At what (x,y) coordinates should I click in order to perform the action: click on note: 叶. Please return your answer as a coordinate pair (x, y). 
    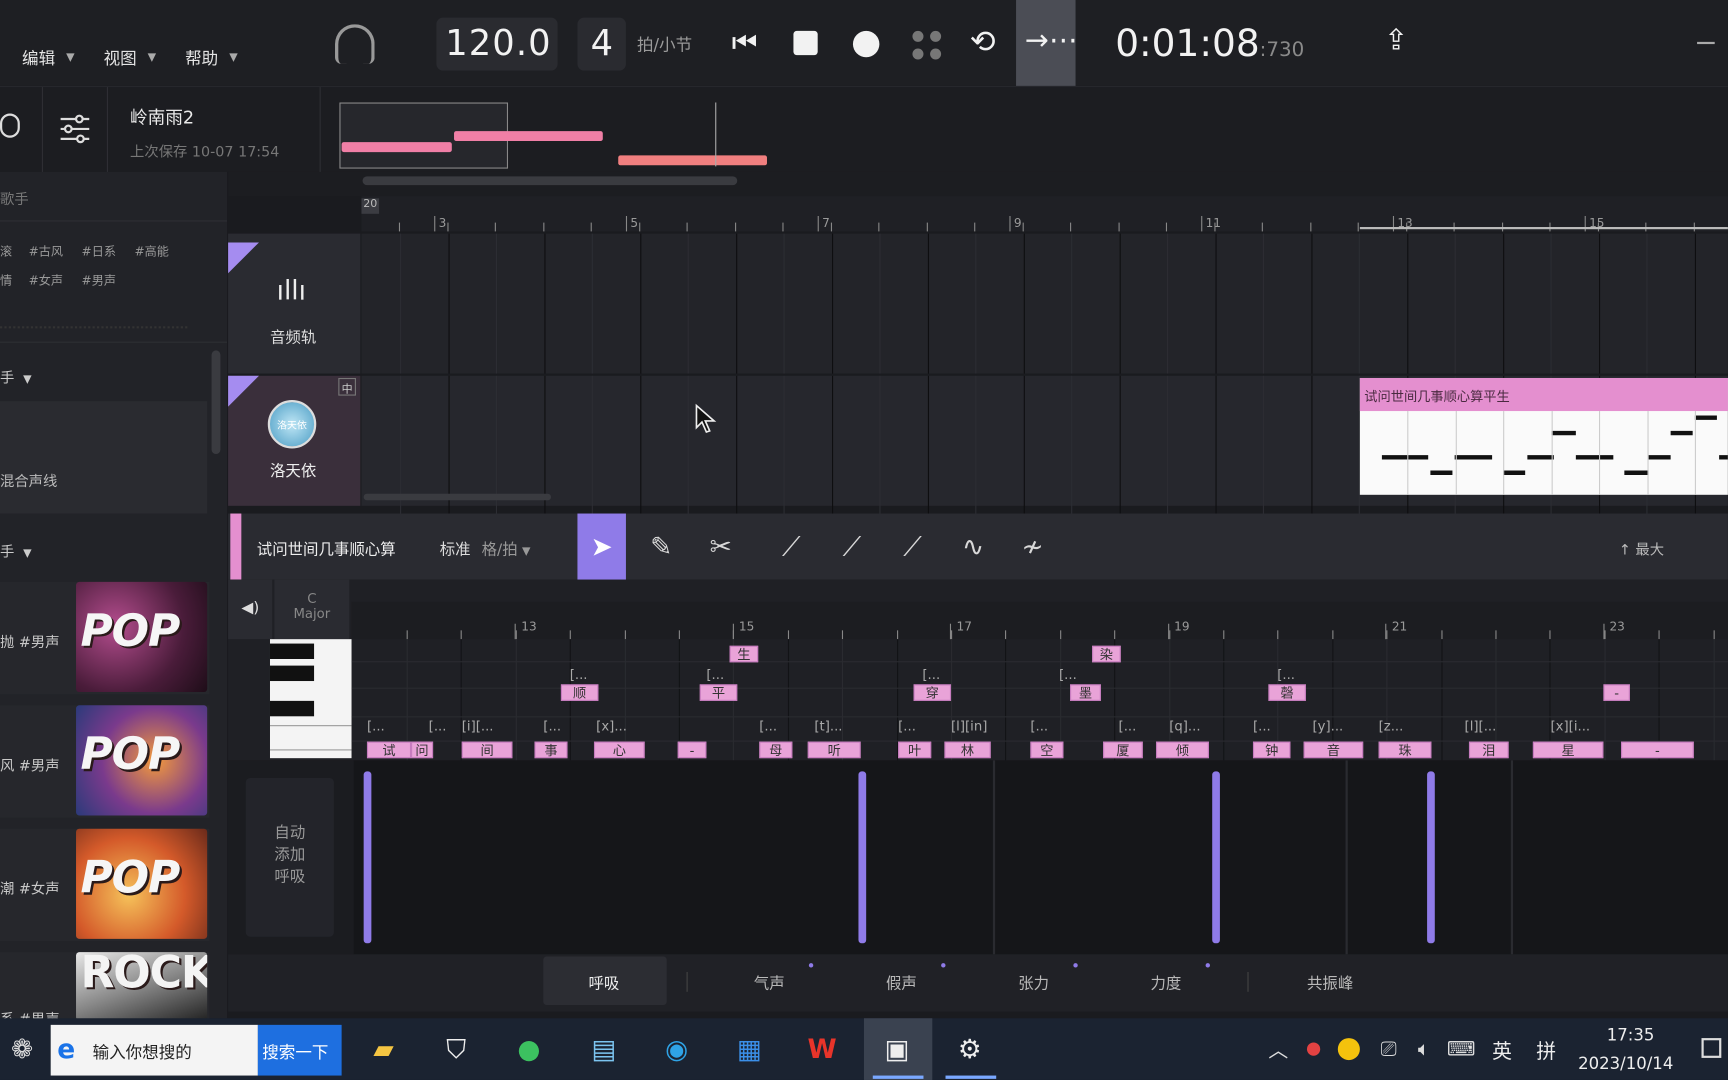
    Looking at the image, I should click on (915, 750).